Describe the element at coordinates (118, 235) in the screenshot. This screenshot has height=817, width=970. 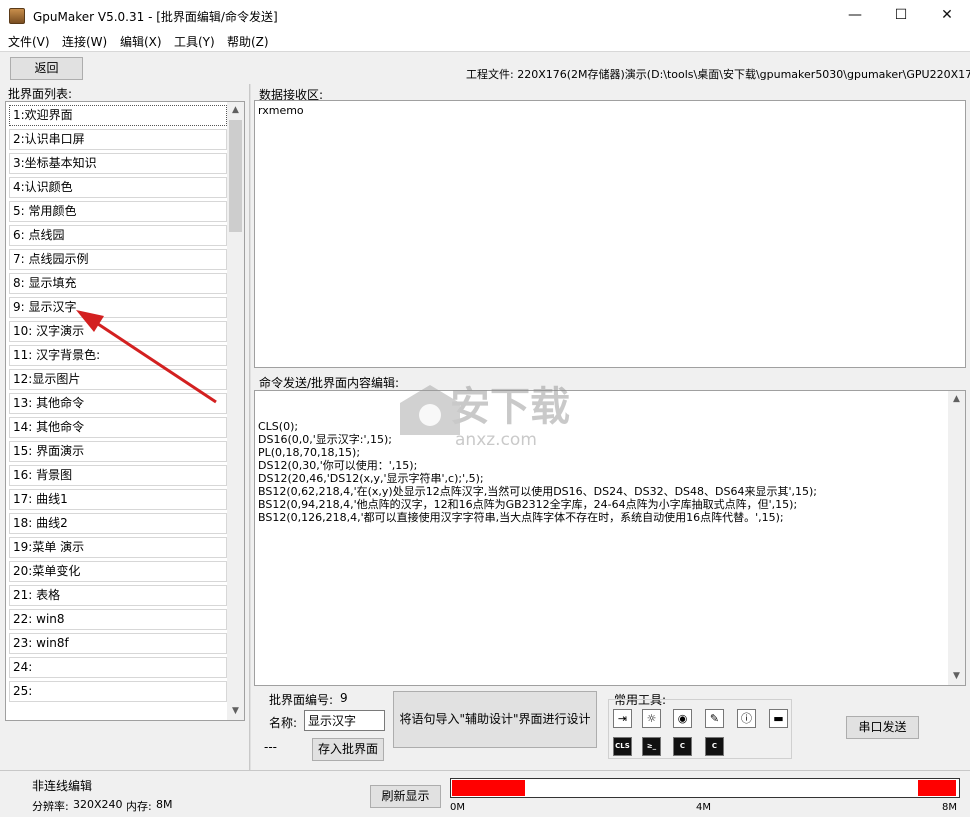
I see `list-item: 6: 点线园` at that location.